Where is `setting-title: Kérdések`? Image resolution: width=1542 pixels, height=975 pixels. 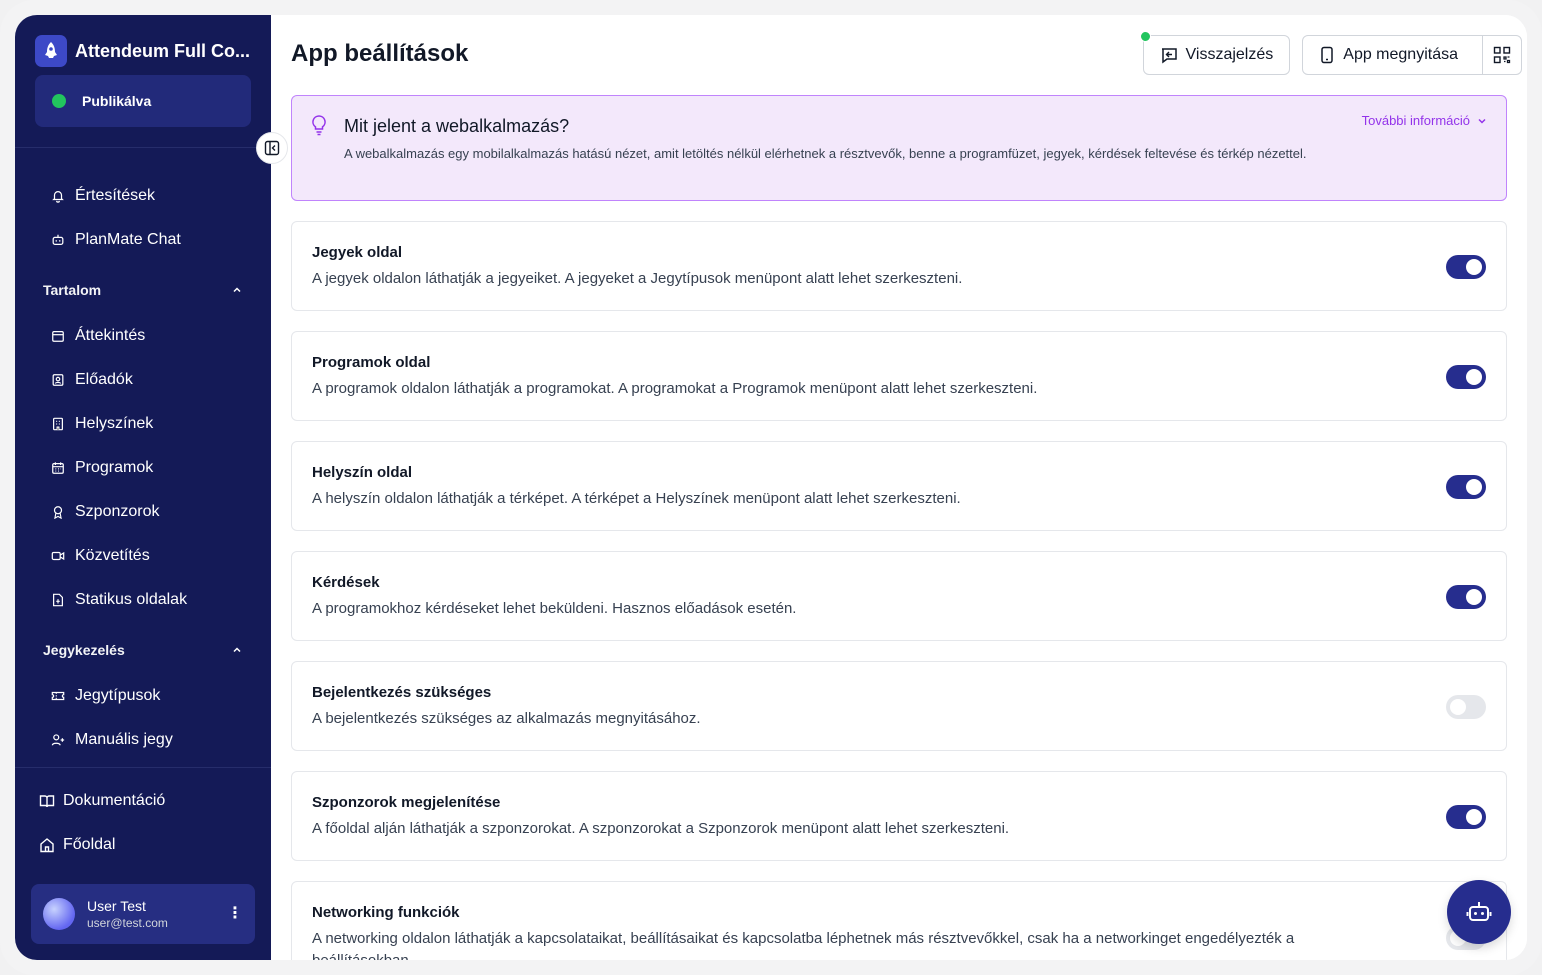
setting-title: Kérdések is located at coordinates (346, 582).